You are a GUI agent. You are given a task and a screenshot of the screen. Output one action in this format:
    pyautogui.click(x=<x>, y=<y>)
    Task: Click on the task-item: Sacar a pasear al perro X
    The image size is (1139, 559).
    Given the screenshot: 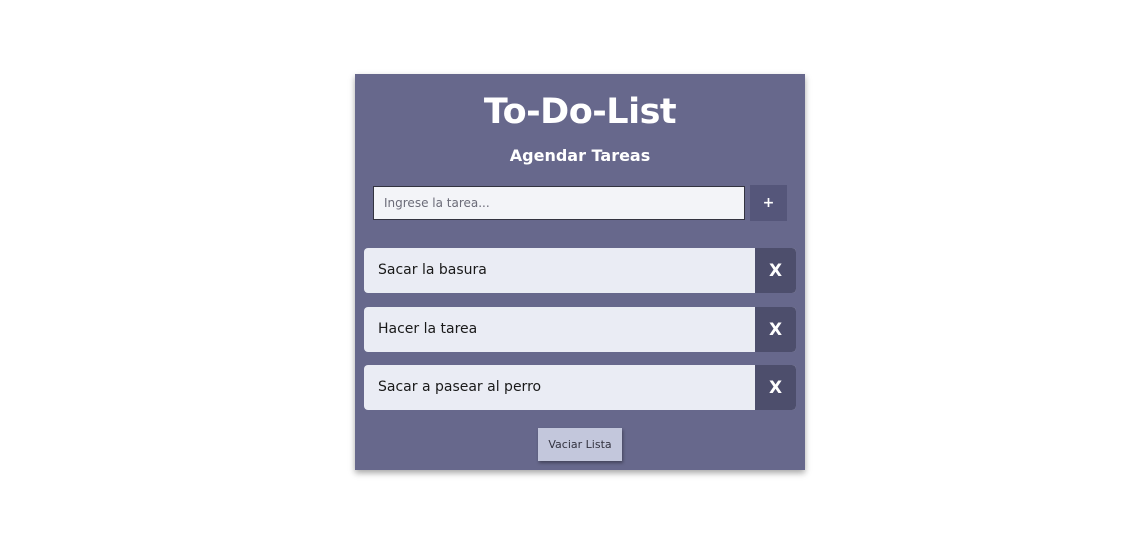 What is the action you would take?
    pyautogui.click(x=580, y=387)
    